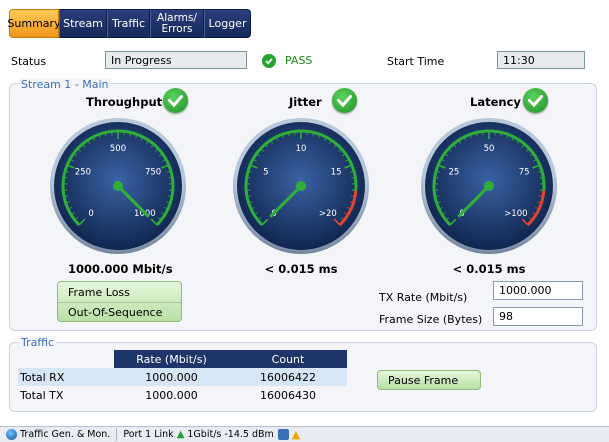 The height and width of the screenshot is (442, 609). I want to click on status-field: In Progress, so click(176, 60).